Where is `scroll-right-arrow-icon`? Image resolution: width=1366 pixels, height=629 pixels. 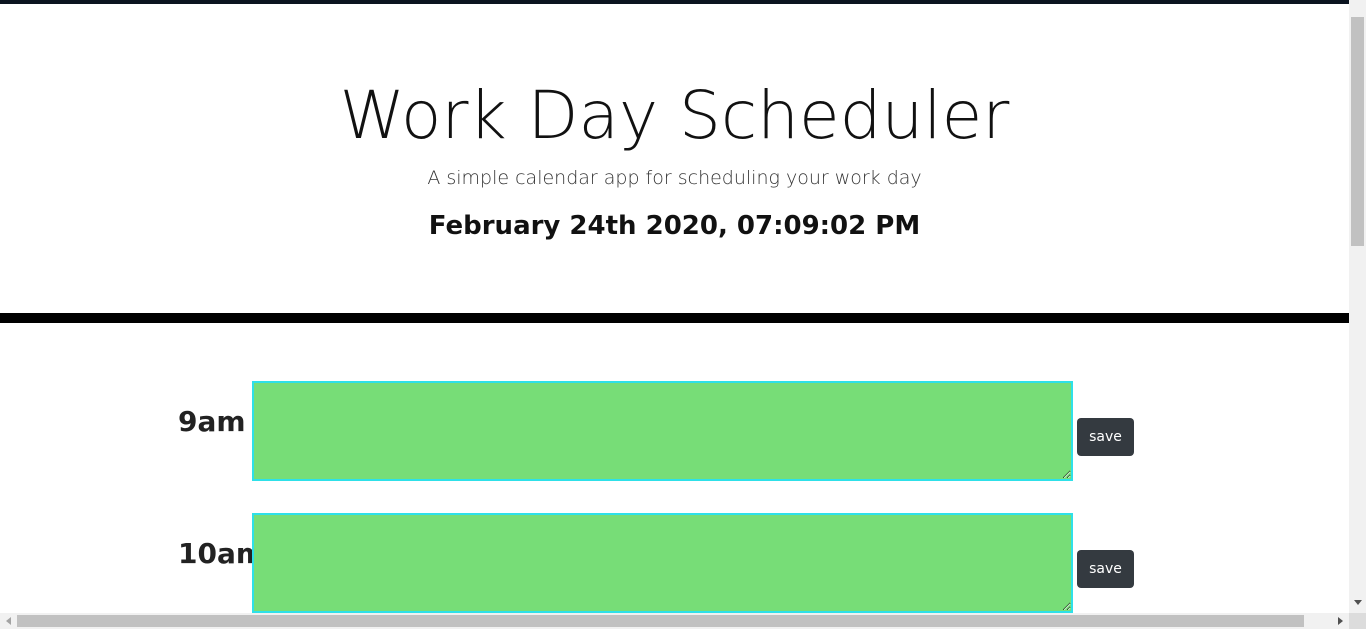
scroll-right-arrow-icon is located at coordinates (1340, 621).